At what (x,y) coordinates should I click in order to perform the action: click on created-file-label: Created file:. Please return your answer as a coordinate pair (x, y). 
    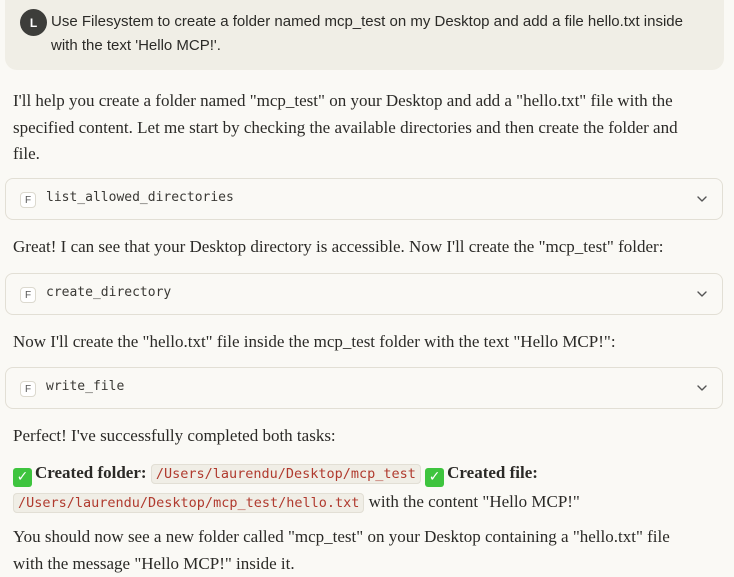
    Looking at the image, I should click on (492, 472).